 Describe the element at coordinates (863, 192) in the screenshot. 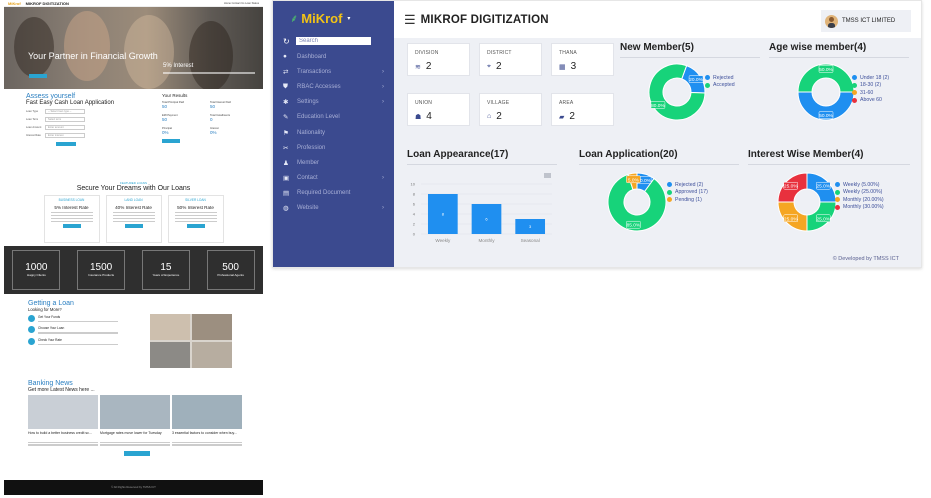

I see `legend-label: Weekly (25.00%)` at that location.